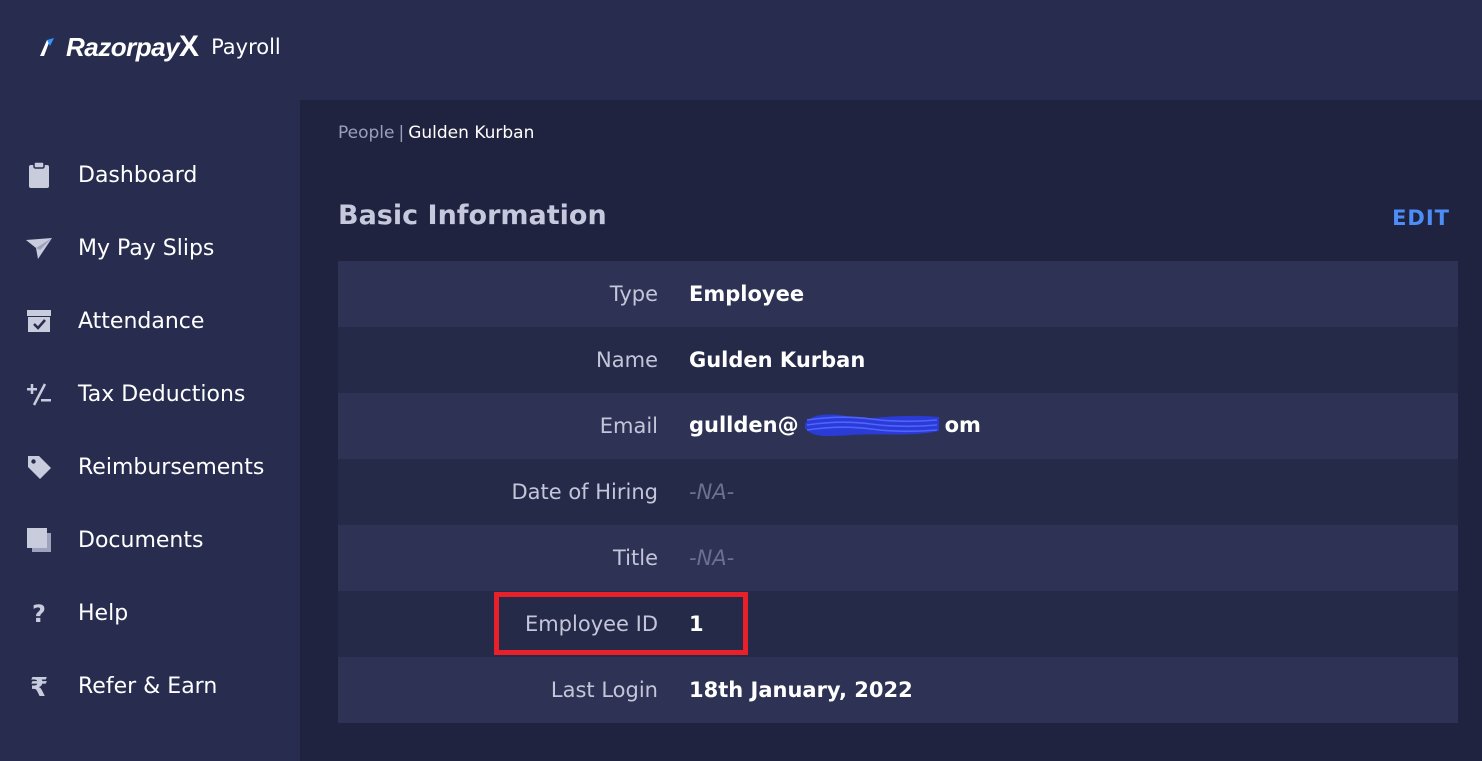 Image resolution: width=1482 pixels, height=761 pixels. What do you see at coordinates (628, 426) in the screenshot?
I see `info-key: Email` at bounding box center [628, 426].